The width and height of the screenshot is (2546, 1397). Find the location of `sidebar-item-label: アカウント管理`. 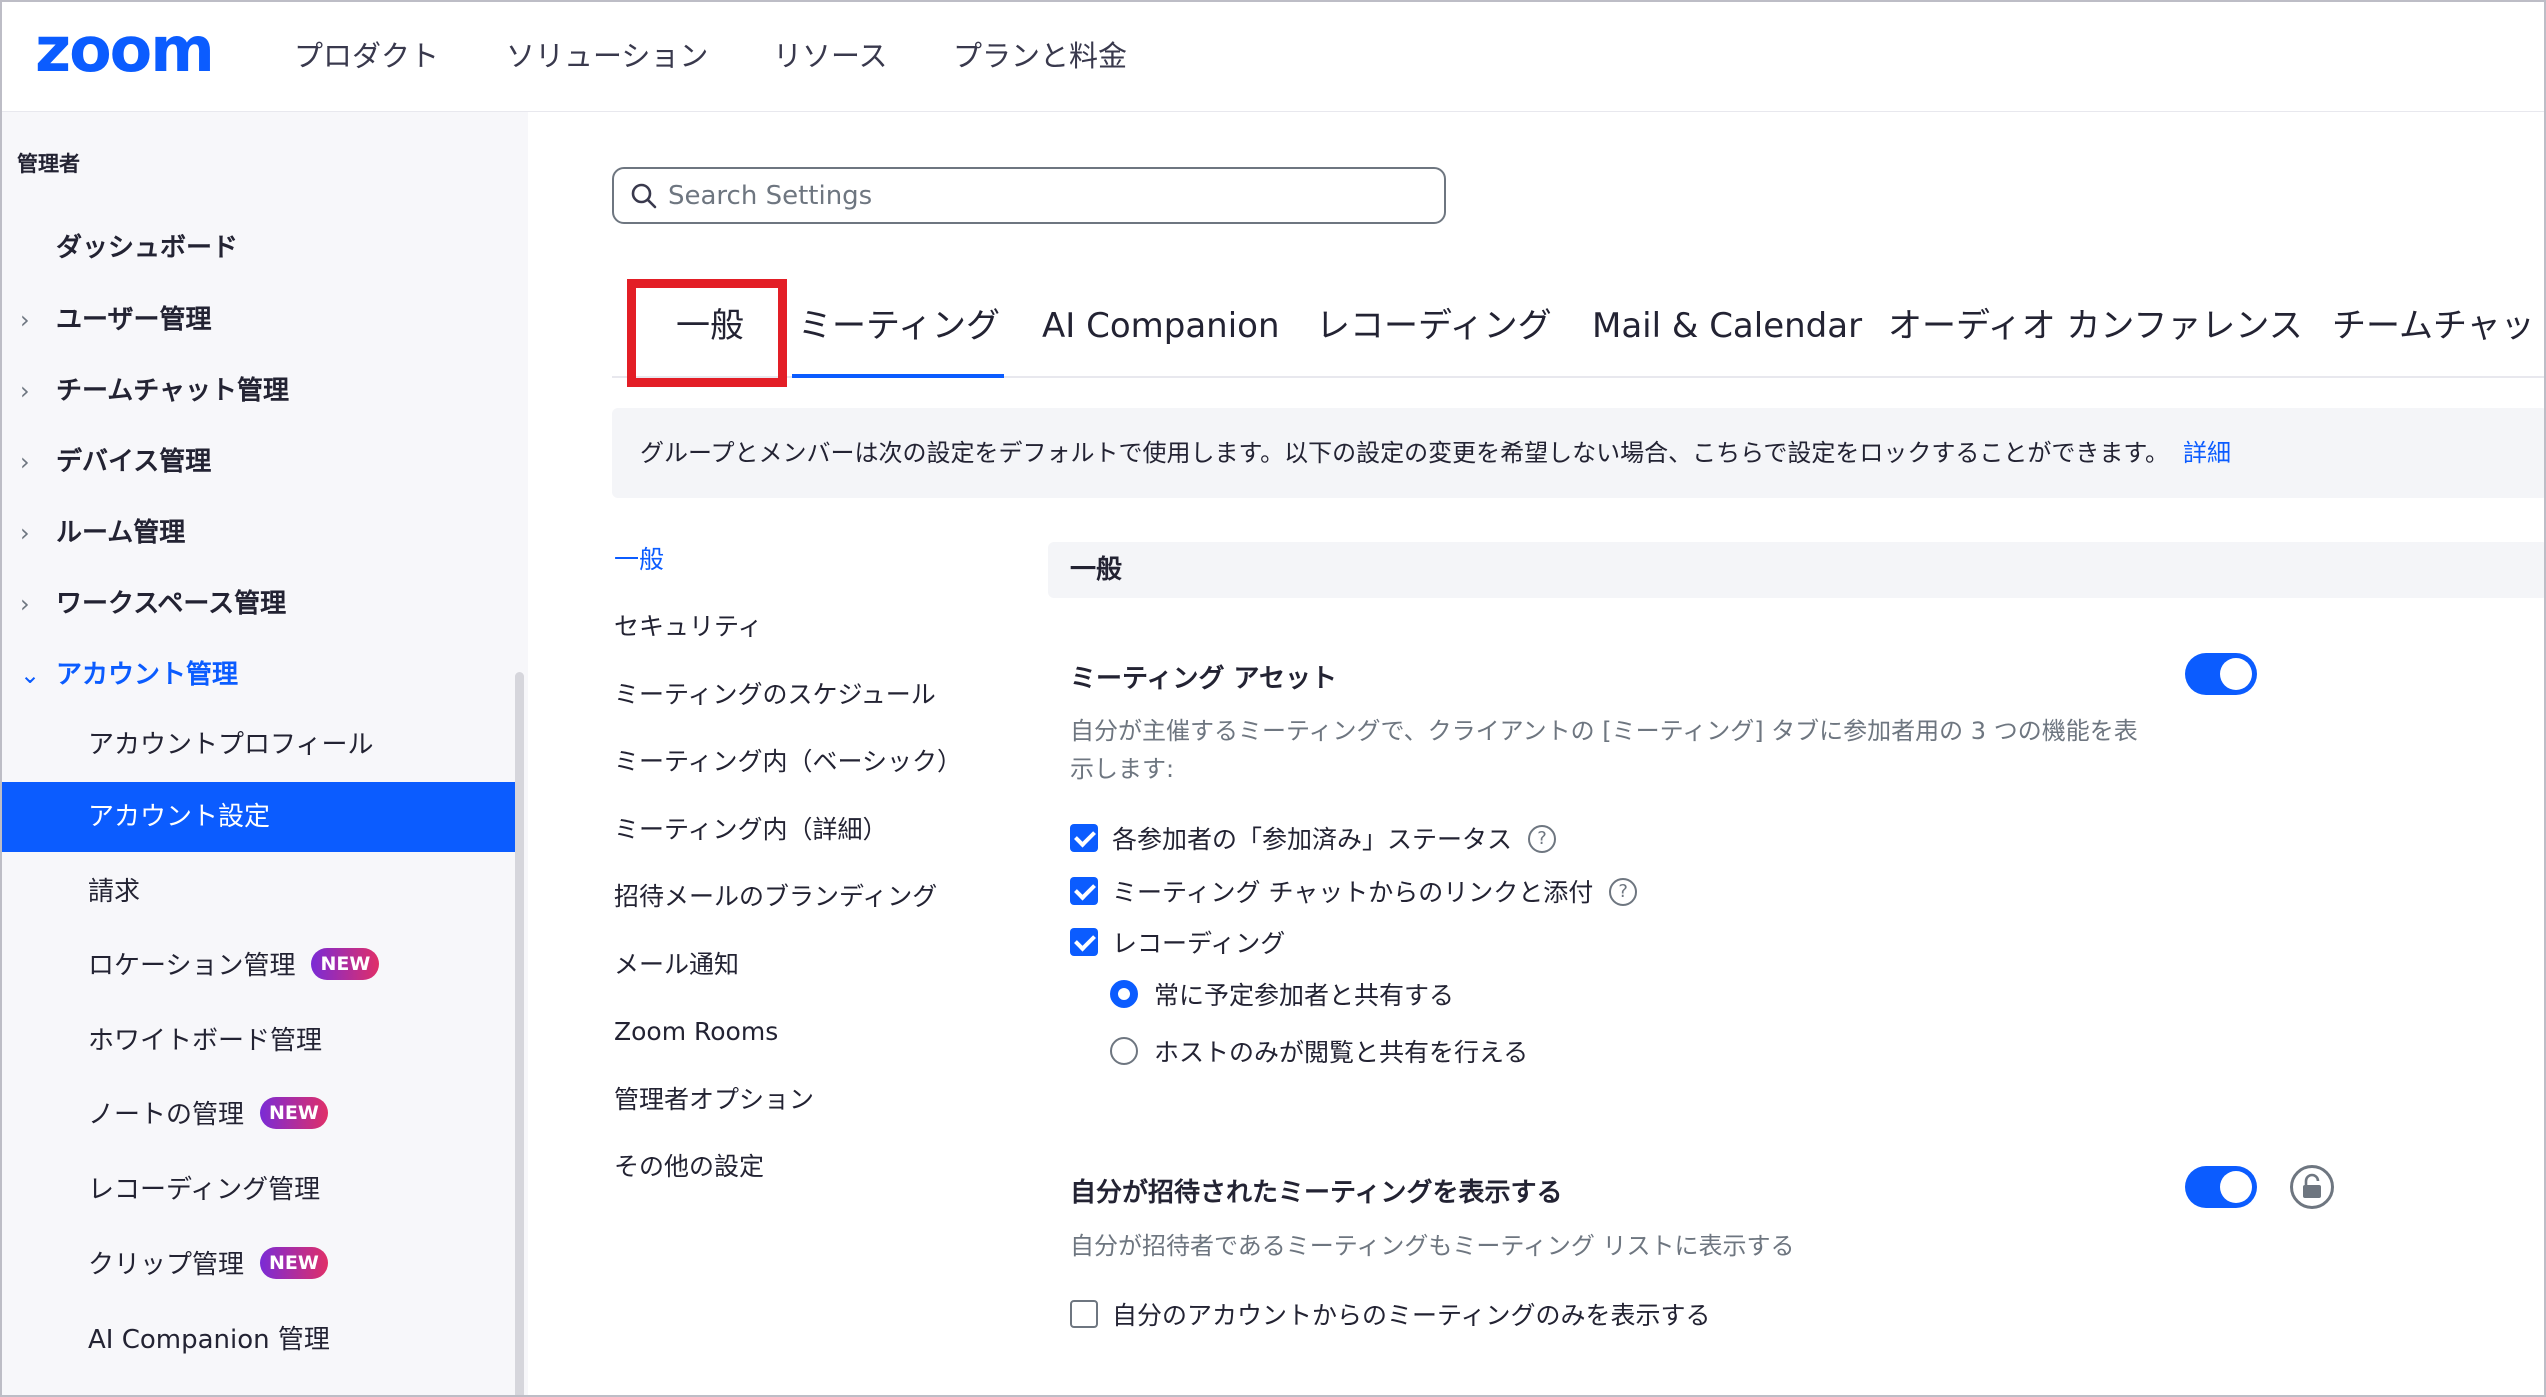

sidebar-item-label: アカウント管理 is located at coordinates (147, 675).